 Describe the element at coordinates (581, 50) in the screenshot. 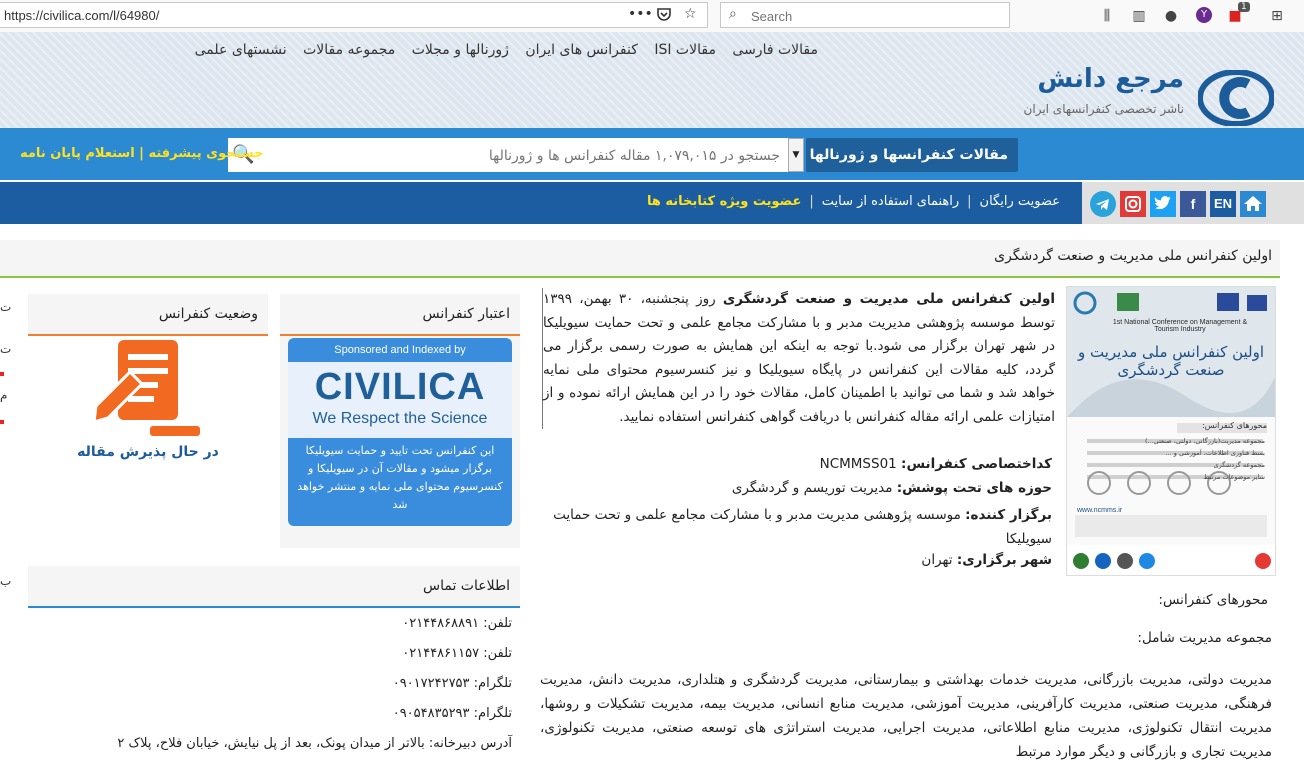

I see `topnav-item: کنفرانس های ایران` at that location.